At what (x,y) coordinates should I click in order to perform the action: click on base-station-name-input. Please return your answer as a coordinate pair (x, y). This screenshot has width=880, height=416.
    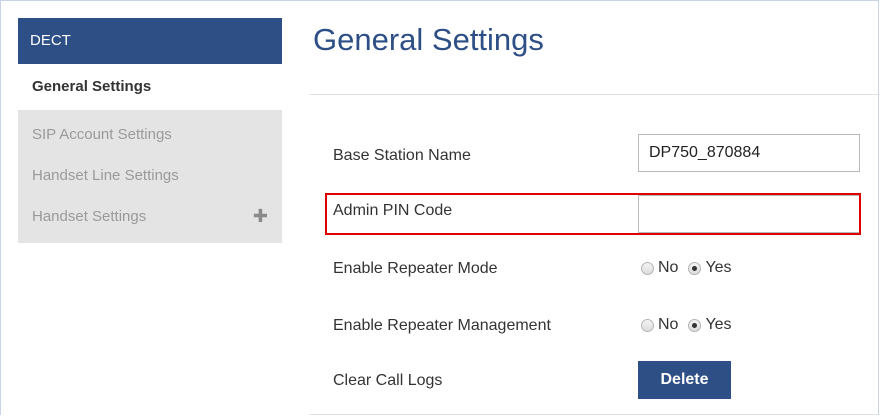
    Looking at the image, I should click on (749, 153).